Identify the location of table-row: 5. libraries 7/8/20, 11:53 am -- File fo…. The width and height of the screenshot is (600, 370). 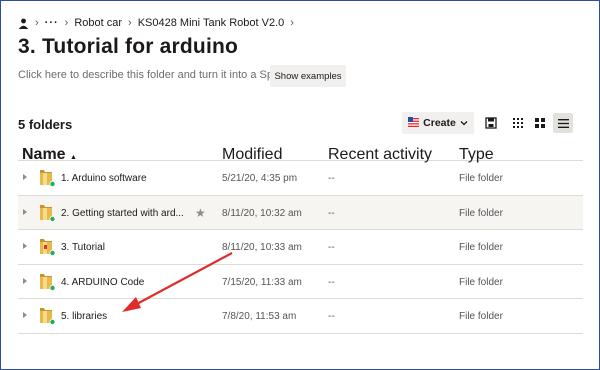
(300, 316).